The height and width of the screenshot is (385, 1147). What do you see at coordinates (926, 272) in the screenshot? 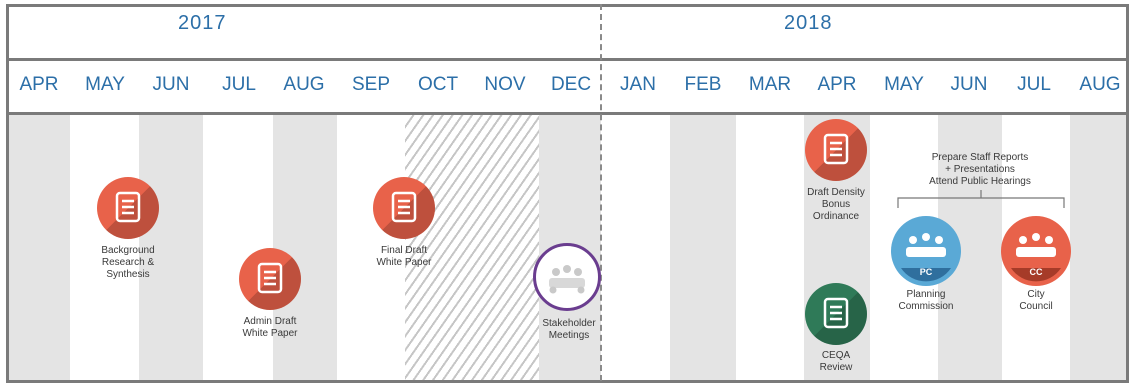
I see `pc-badge: PC` at bounding box center [926, 272].